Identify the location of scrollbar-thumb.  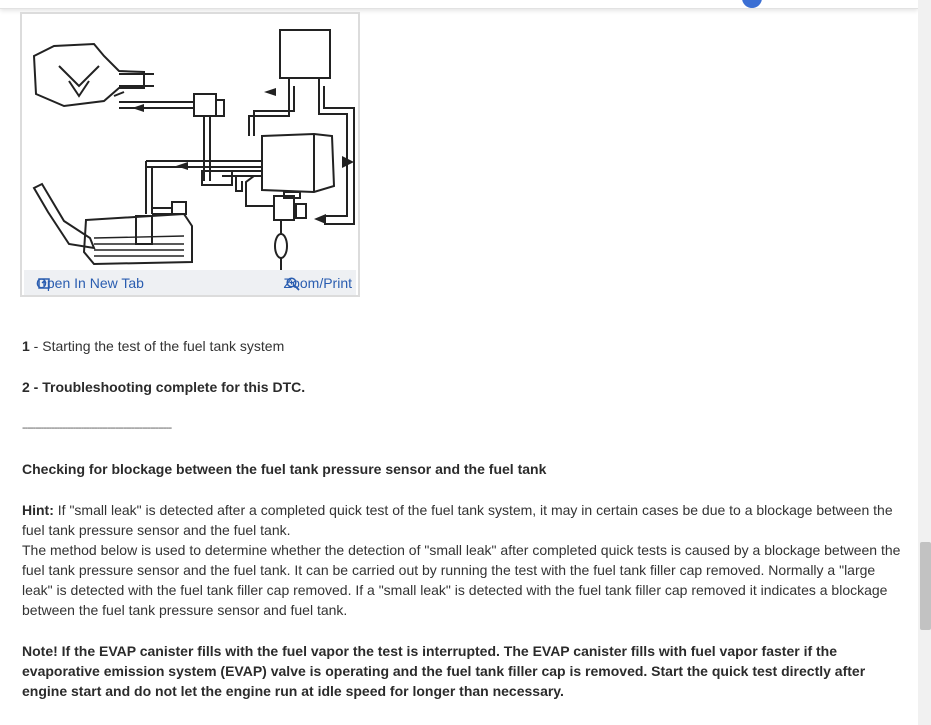
(925, 586).